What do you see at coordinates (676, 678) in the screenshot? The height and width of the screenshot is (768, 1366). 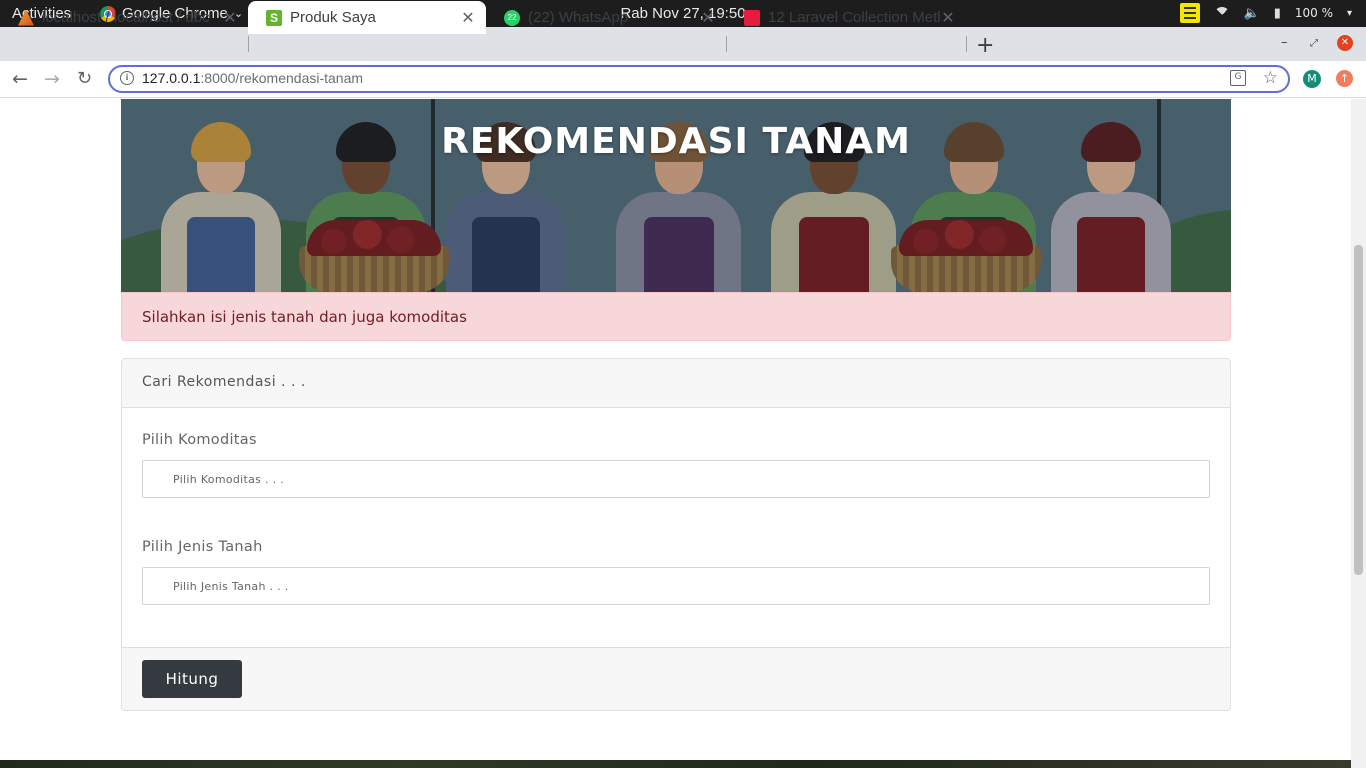 I see `card-footer: Hitung` at bounding box center [676, 678].